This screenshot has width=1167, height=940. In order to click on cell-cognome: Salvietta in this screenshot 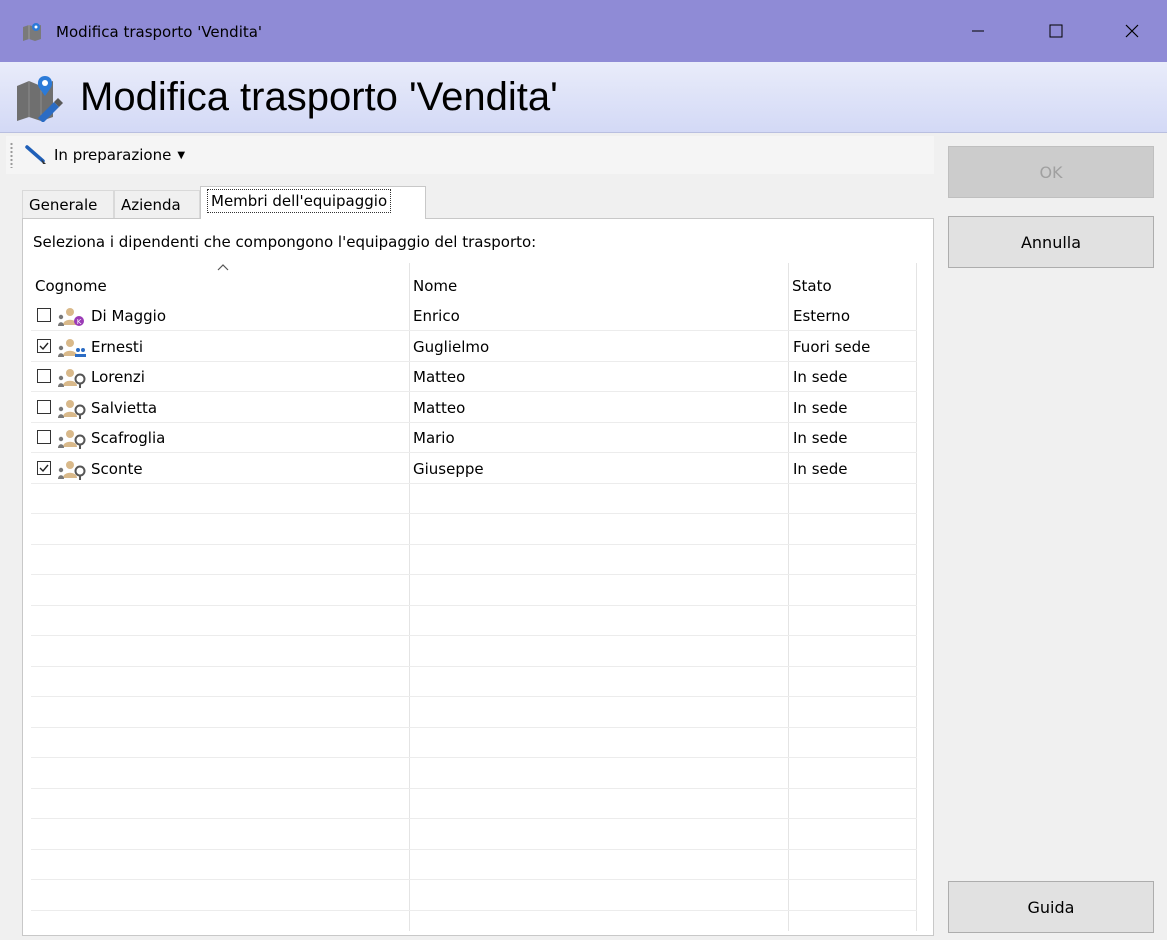, I will do `click(124, 407)`.